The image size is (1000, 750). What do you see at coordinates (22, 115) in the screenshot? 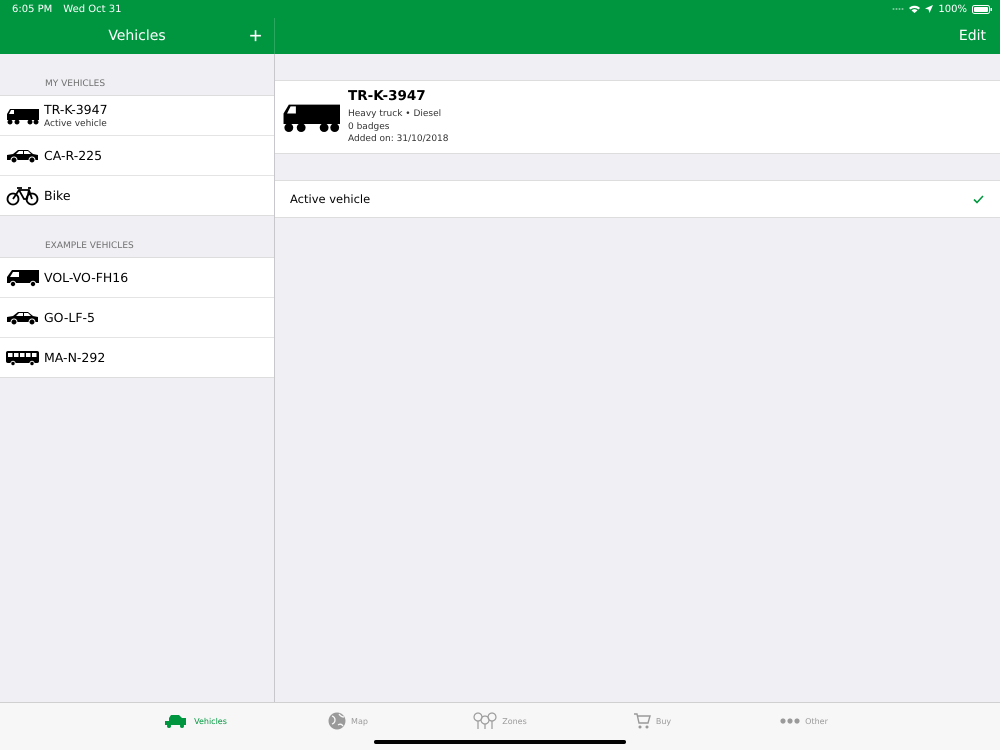
I see `truck-icon` at bounding box center [22, 115].